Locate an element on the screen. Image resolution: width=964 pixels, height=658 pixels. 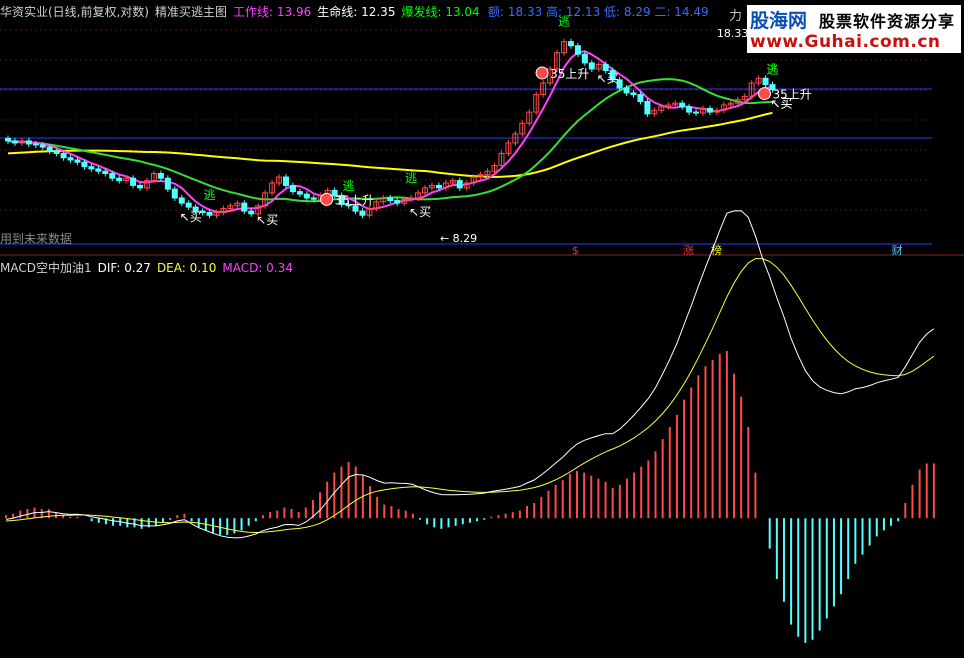
watermark-logo: 股海网 股票软件资源分享 www.Guhai.com.cn is located at coordinates (854, 29).